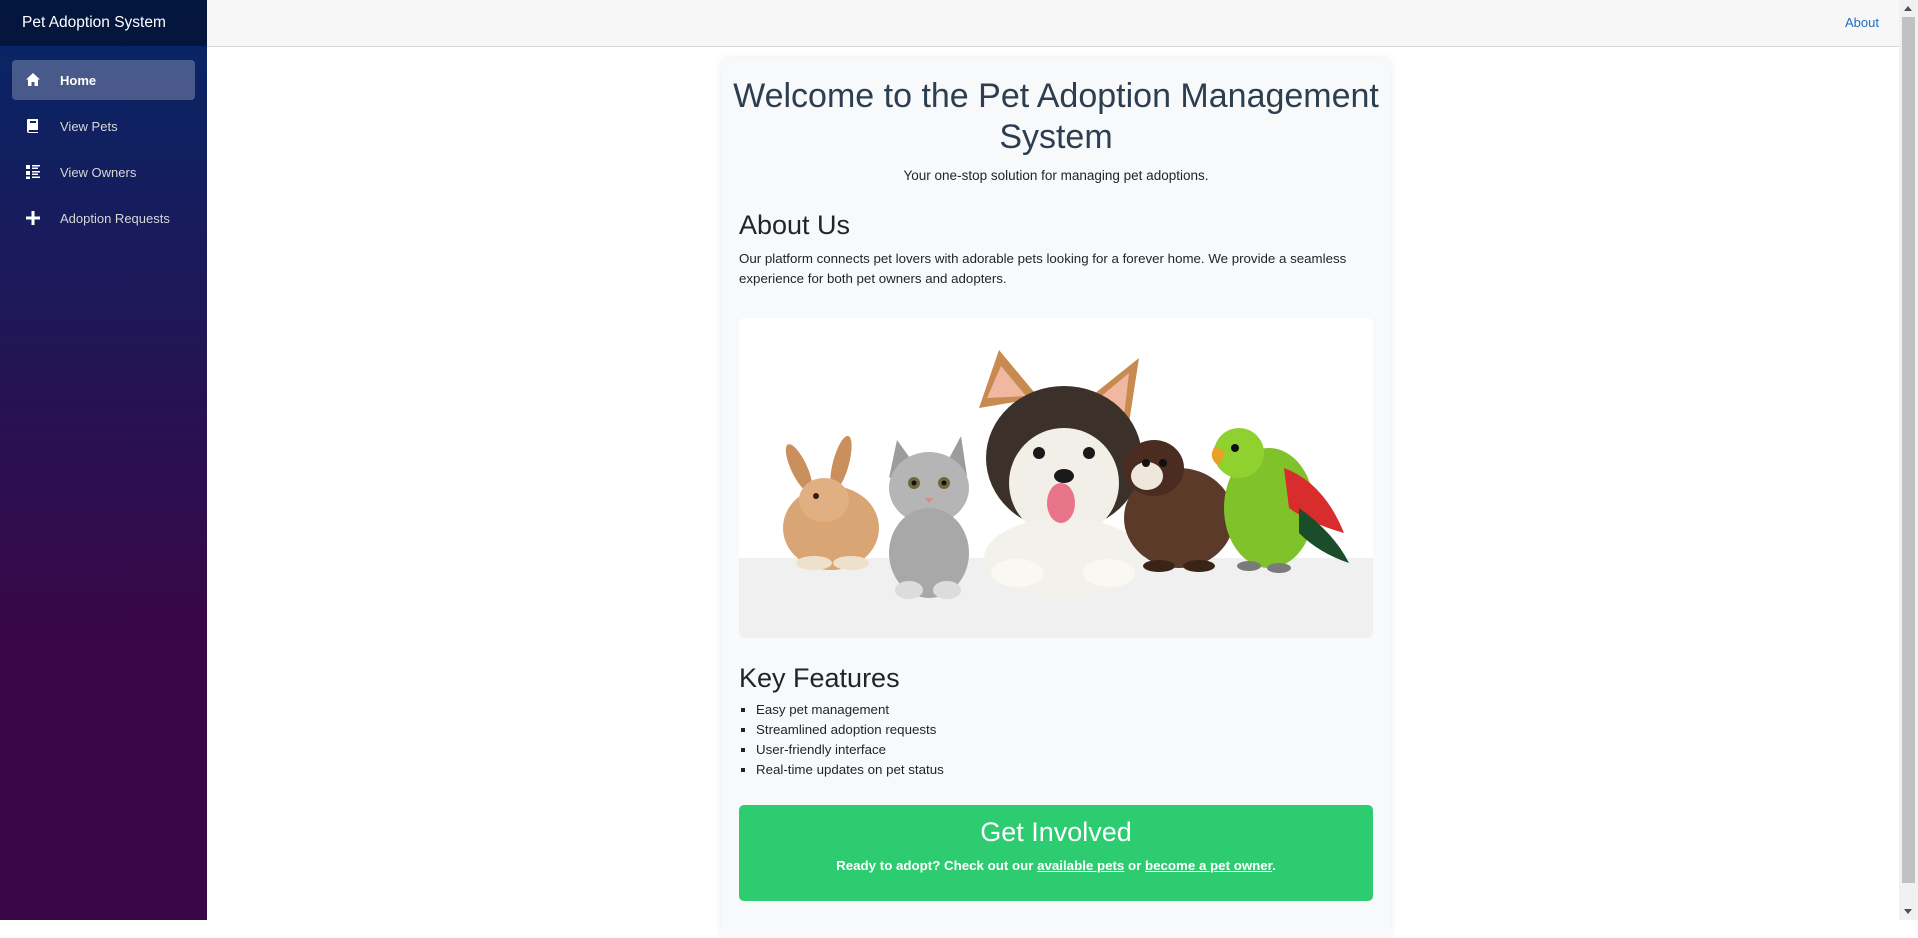 Image resolution: width=1918 pixels, height=938 pixels. Describe the element at coordinates (1073, 730) in the screenshot. I see `list-item: Streamlined adoption requests` at that location.